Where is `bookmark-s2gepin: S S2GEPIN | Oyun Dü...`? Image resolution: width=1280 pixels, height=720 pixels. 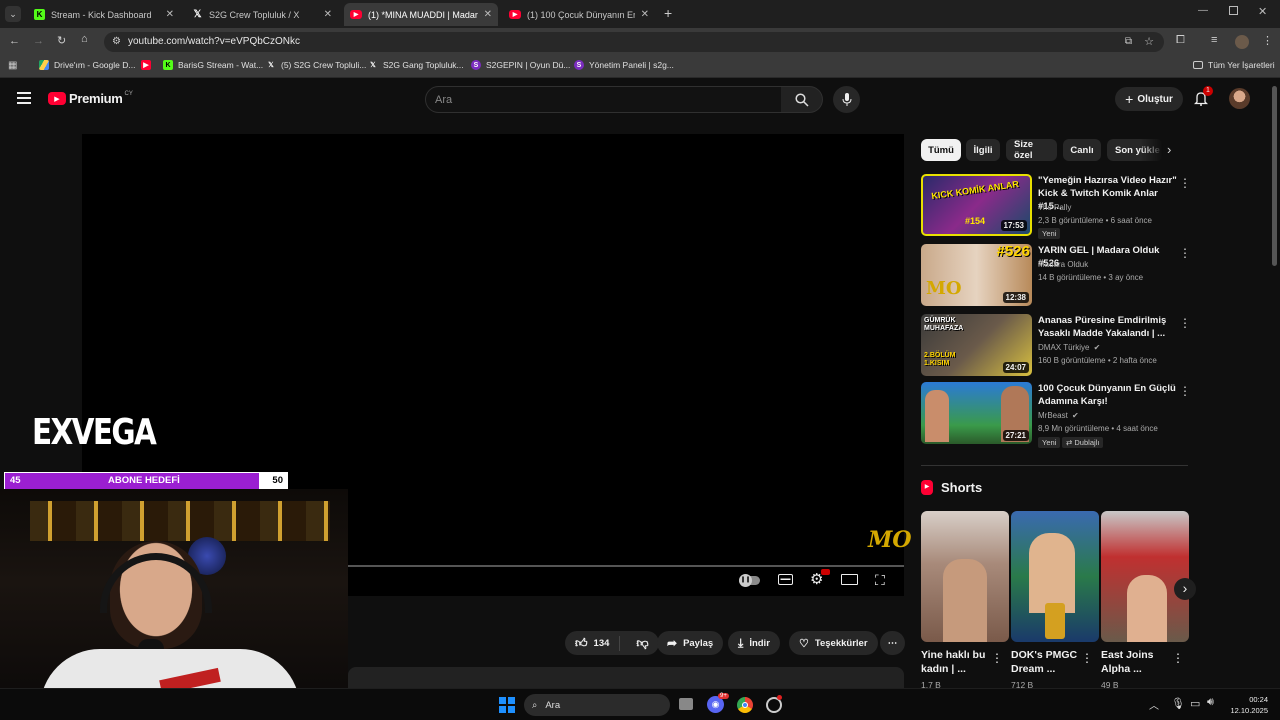
bookmark-s2gepin: S S2GEPIN | Oyun Dü... is located at coordinates (520, 65).